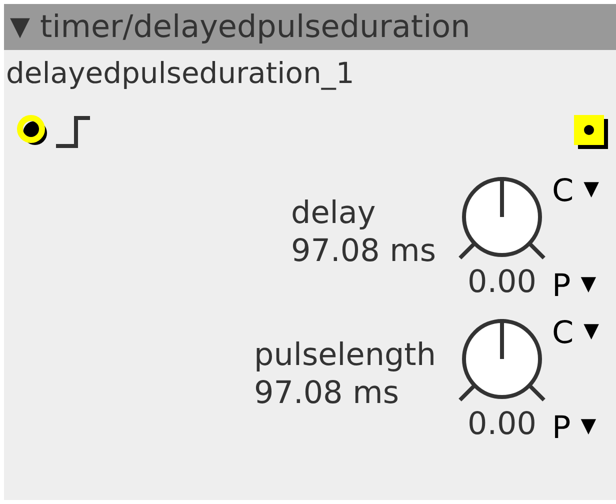 The width and height of the screenshot is (616, 504). Describe the element at coordinates (180, 73) in the screenshot. I see `instance-name: delayedpulseduration_1` at that location.